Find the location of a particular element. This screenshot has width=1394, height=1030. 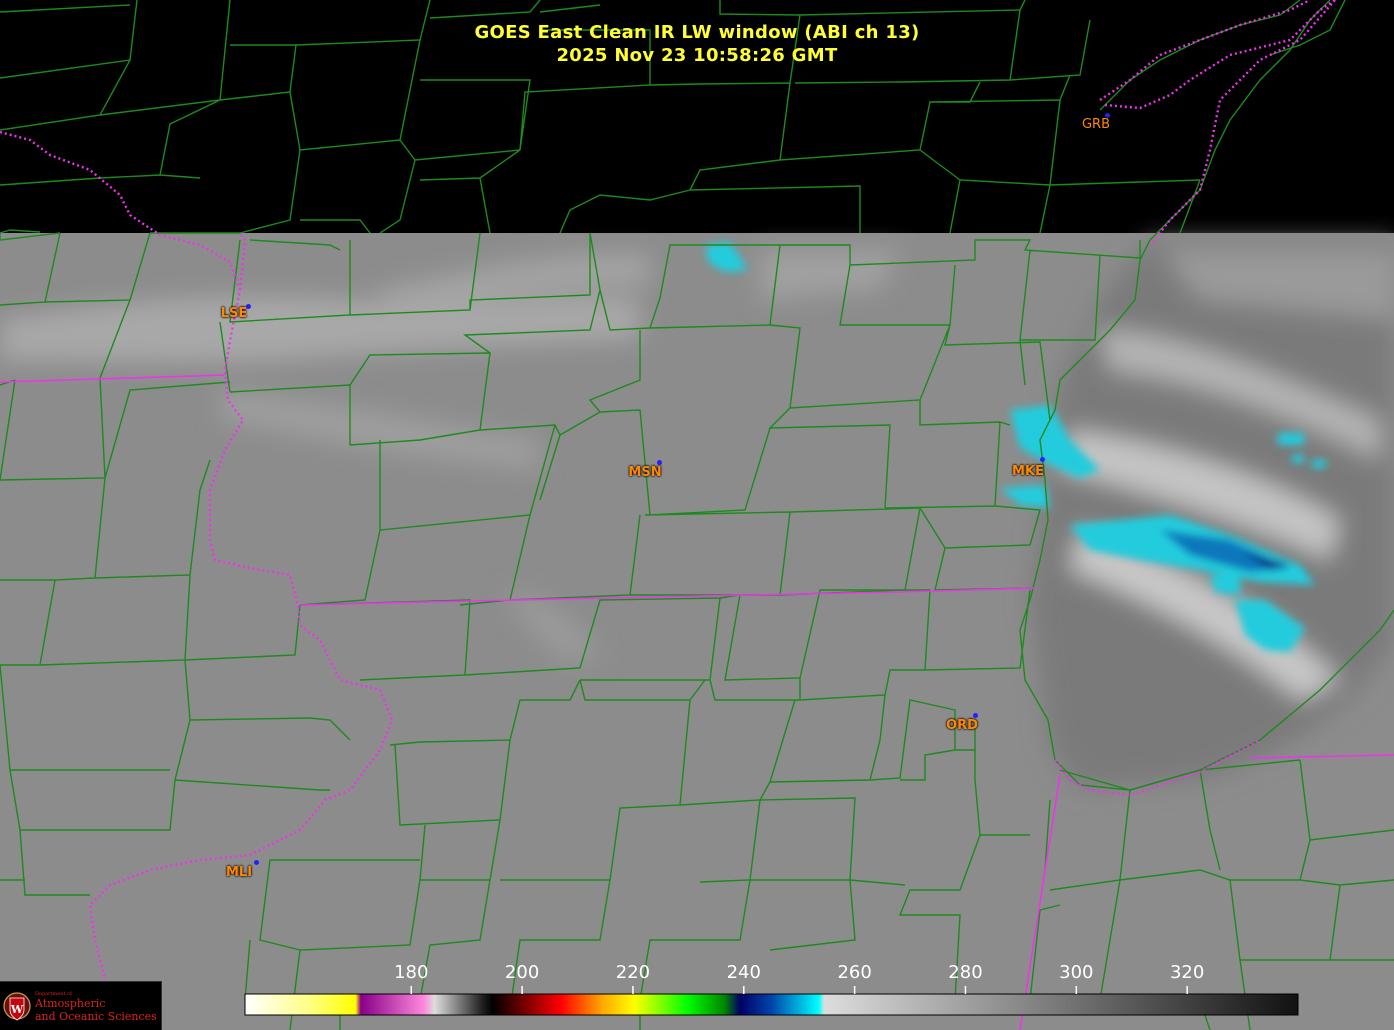

colorbar-gradient is located at coordinates (771, 1004).